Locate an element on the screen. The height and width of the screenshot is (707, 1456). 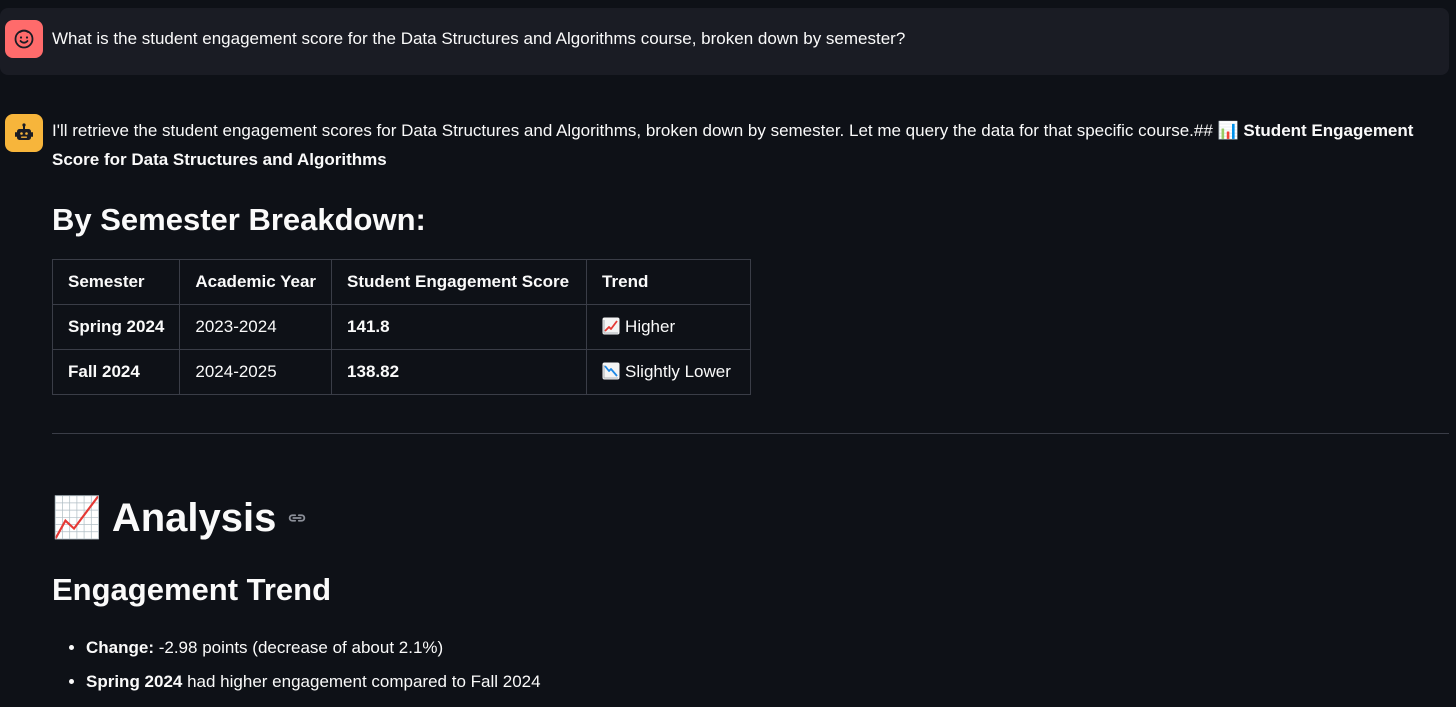
bar-chart-icon: 📊 is located at coordinates (1228, 130).